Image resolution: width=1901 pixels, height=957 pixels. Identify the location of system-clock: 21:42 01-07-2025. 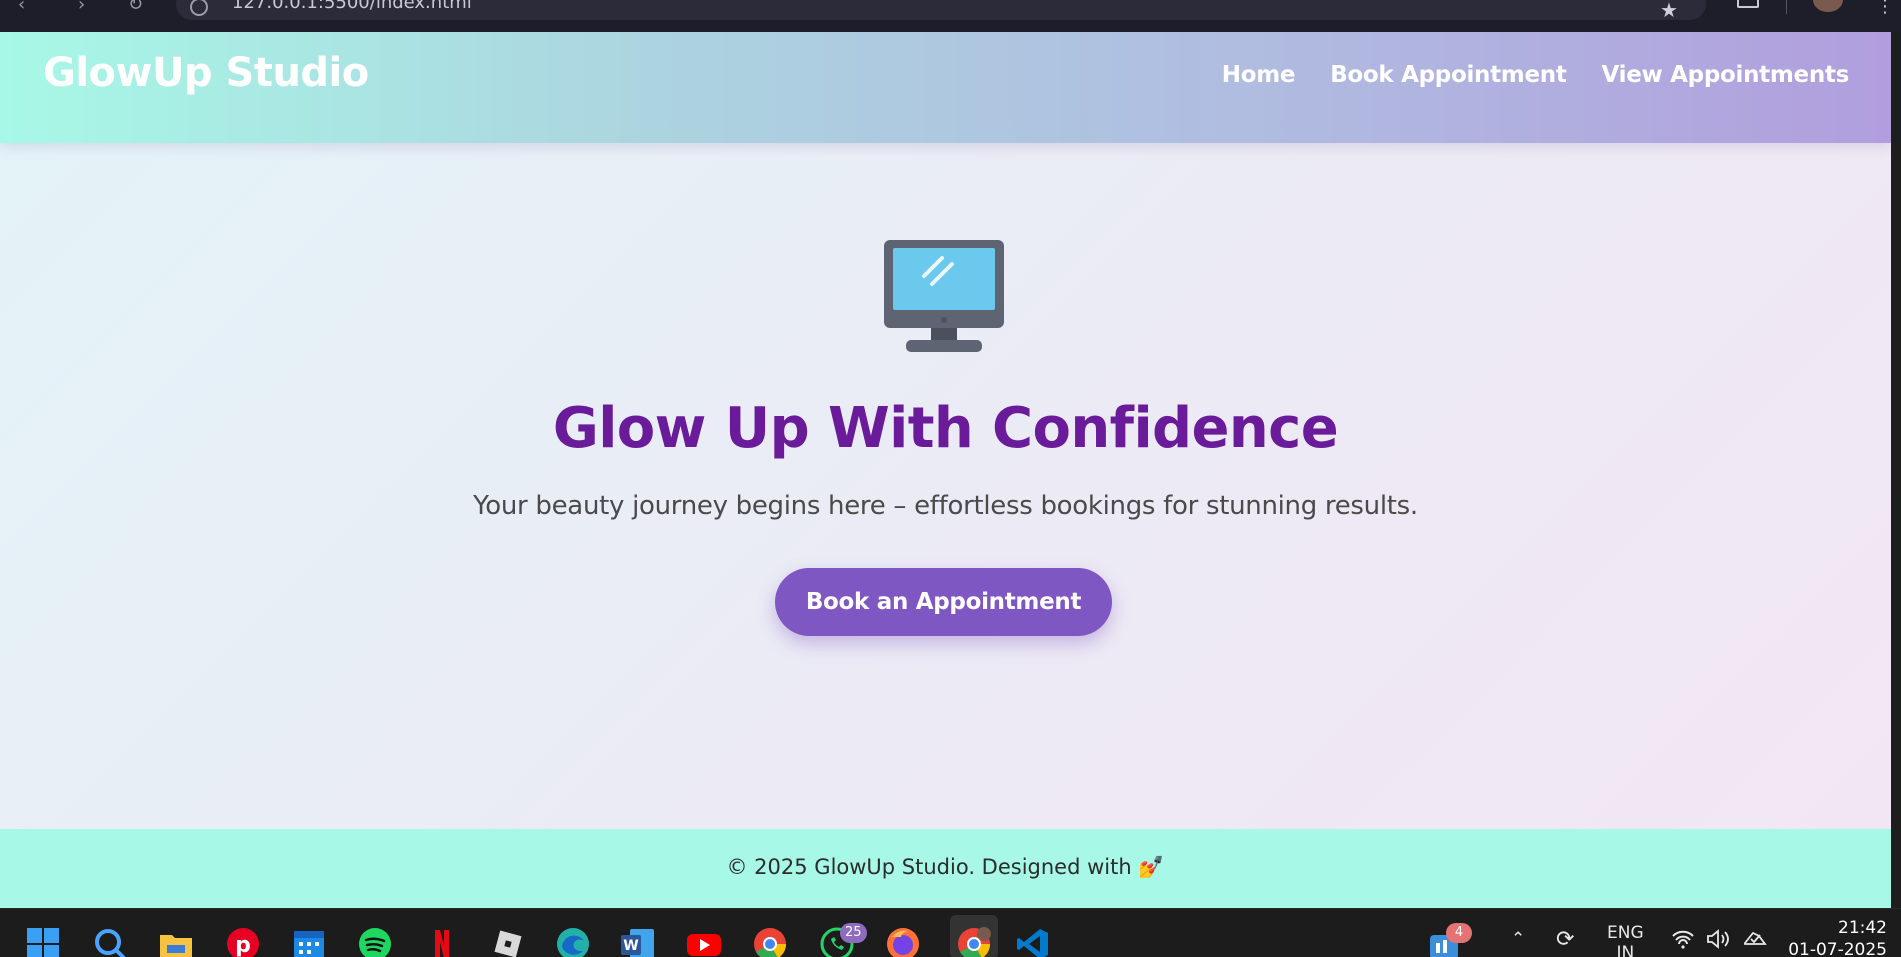
(1837, 937).